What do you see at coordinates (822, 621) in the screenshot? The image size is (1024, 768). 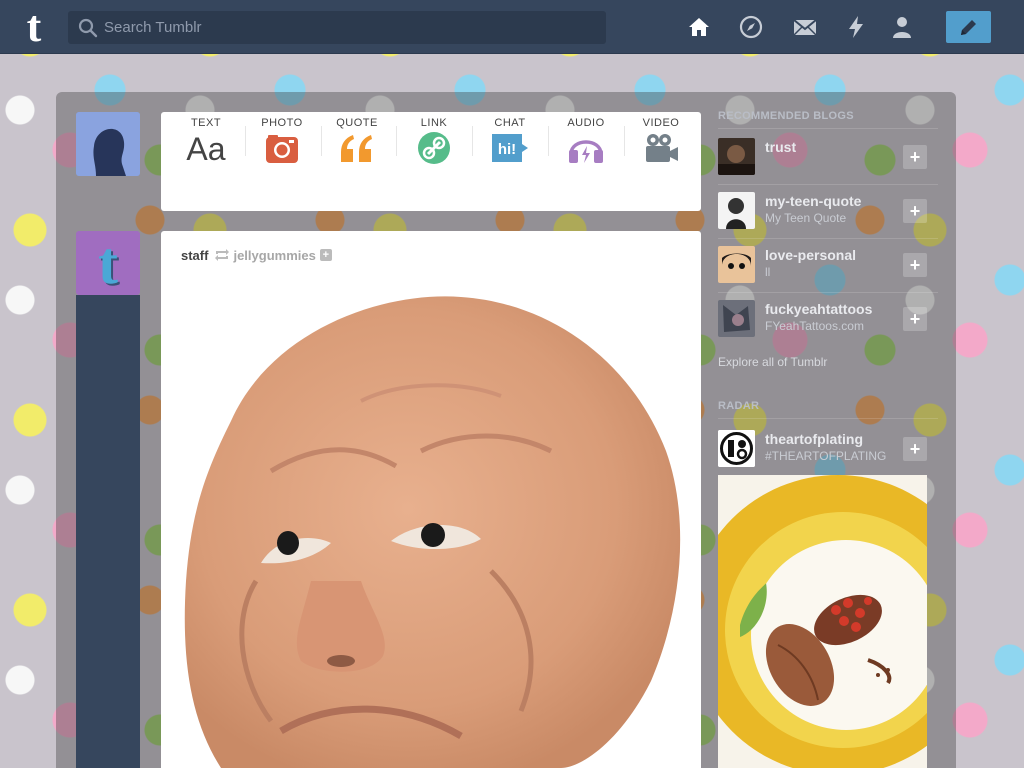 I see `radar-post-photo` at bounding box center [822, 621].